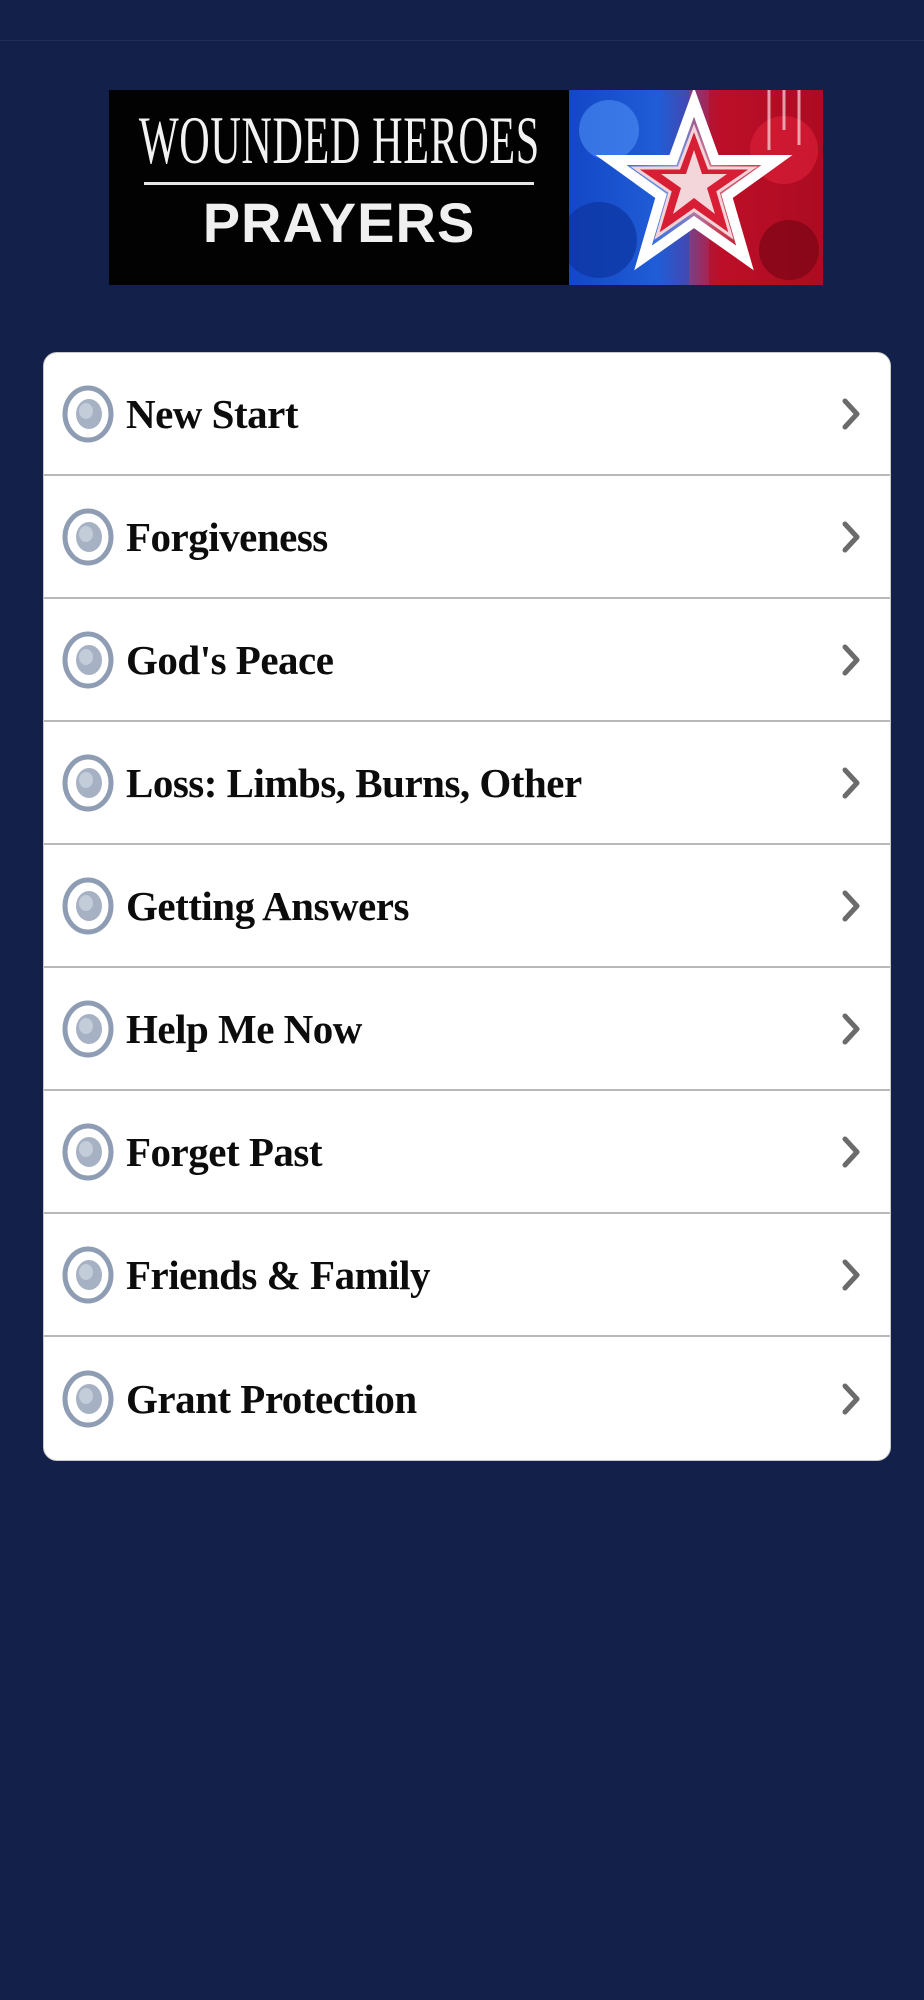  I want to click on menu-item-loss-limbs-burns-other: Loss: Limbs, Burns, Other, so click(467, 783).